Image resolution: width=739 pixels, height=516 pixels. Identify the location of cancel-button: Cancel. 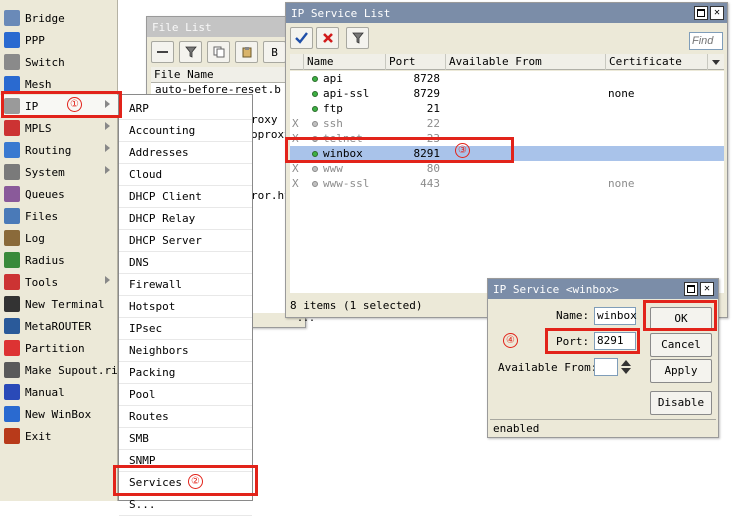
(681, 345).